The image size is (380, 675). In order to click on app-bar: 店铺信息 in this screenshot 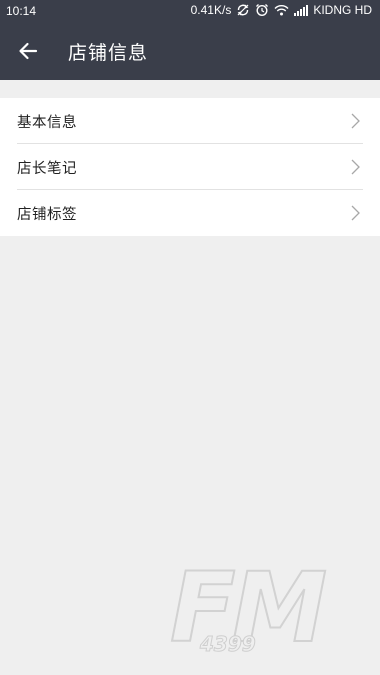, I will do `click(190, 51)`.